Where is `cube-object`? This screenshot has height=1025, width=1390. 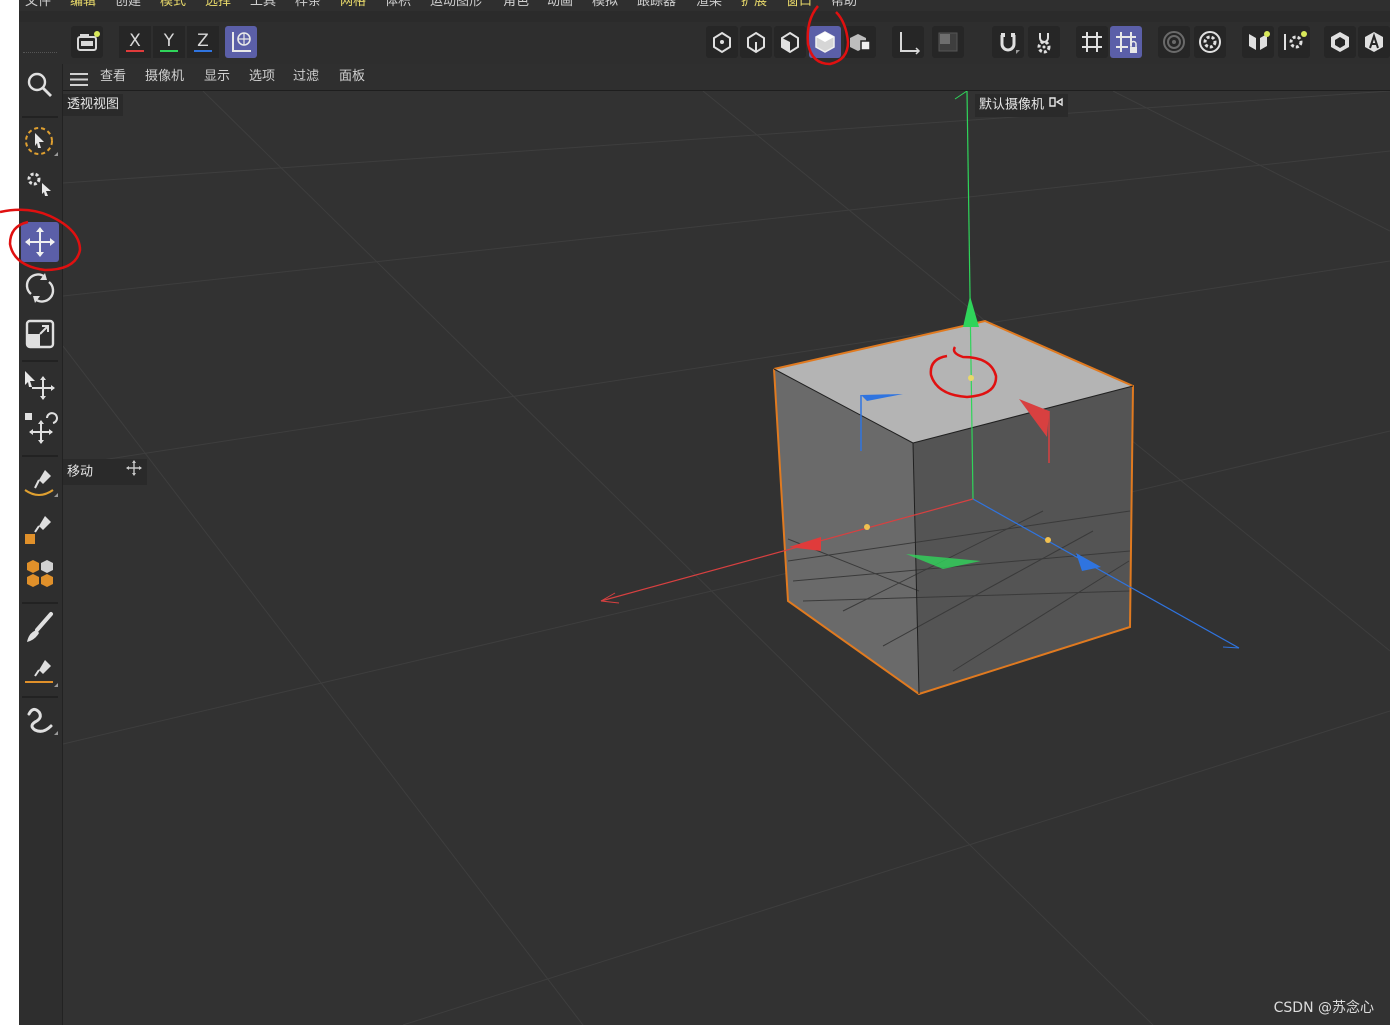
cube-object is located at coordinates (954, 507).